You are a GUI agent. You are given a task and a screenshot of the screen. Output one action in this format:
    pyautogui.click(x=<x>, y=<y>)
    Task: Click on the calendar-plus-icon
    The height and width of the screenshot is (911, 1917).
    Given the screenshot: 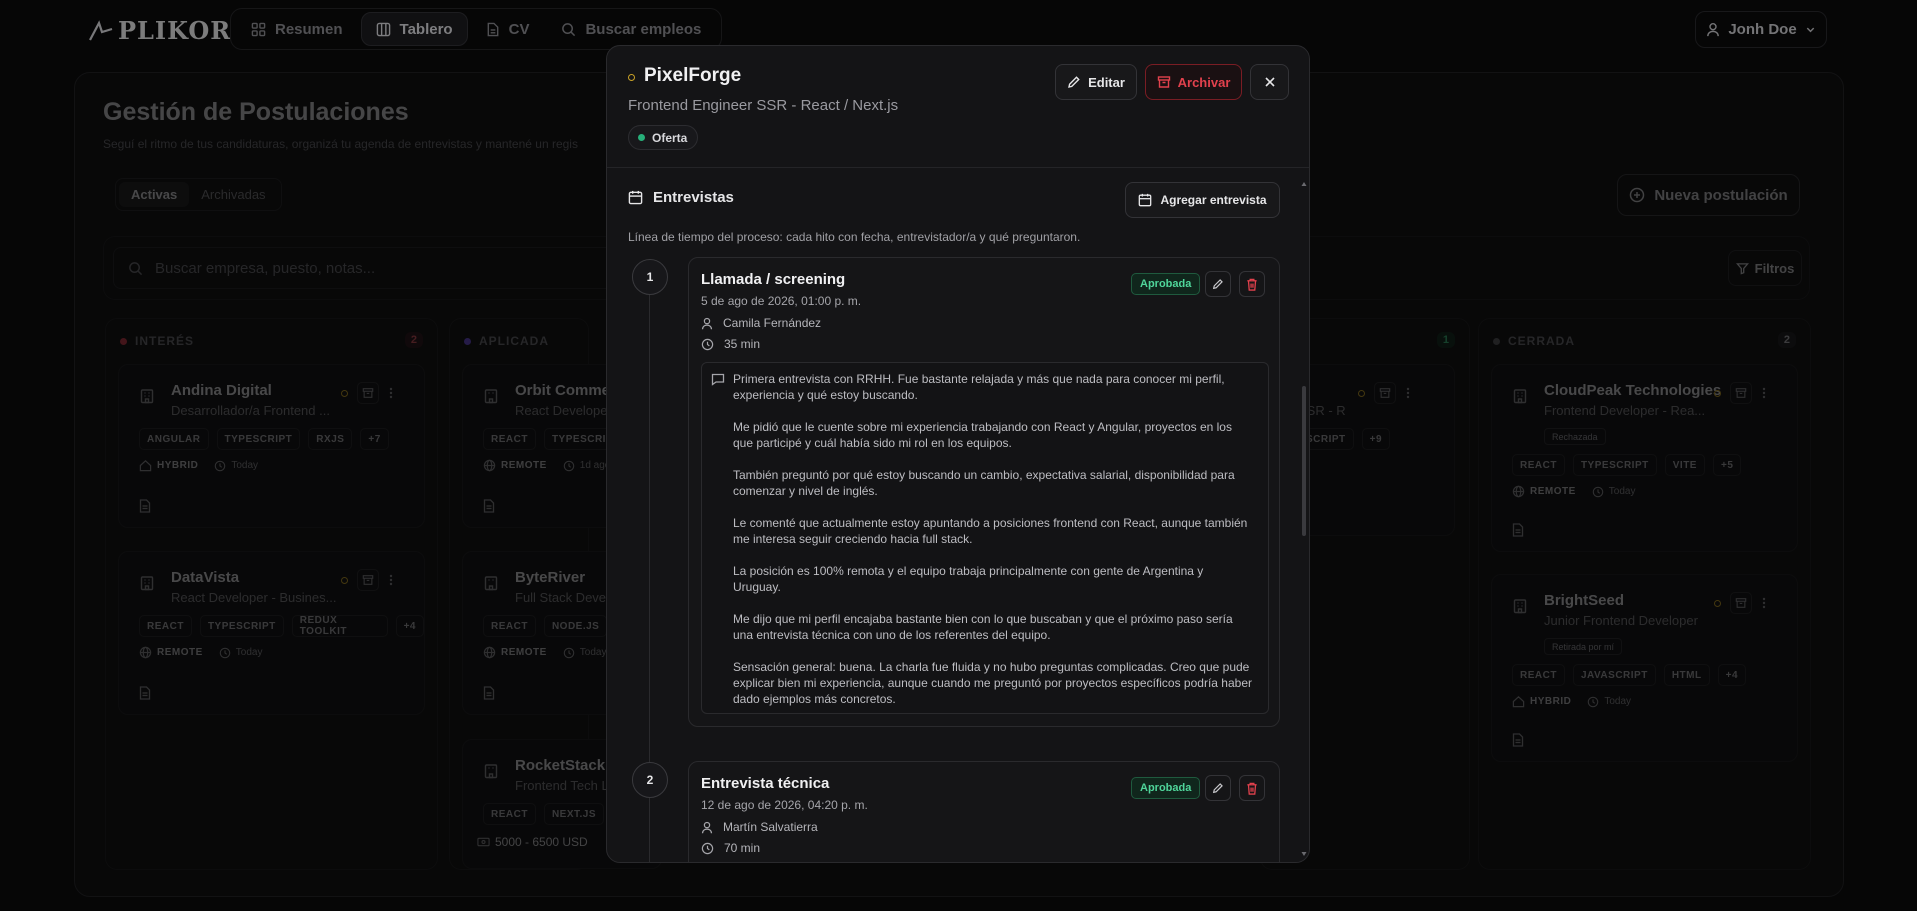 What is the action you would take?
    pyautogui.click(x=1145, y=200)
    